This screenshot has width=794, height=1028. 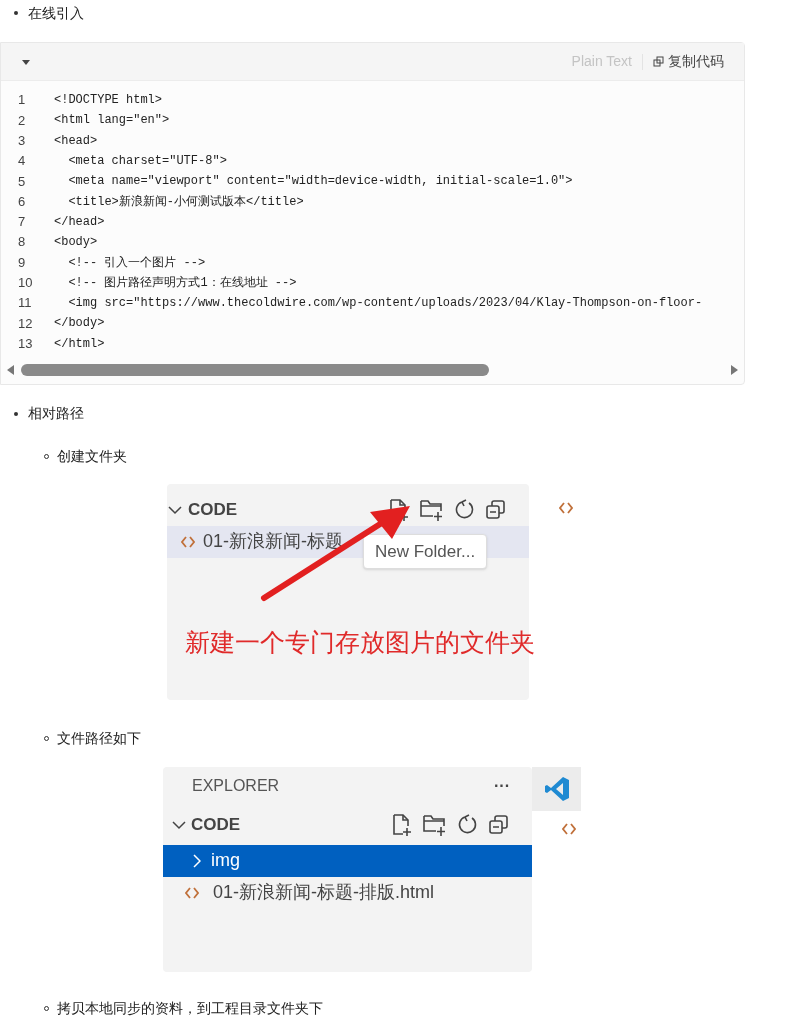 What do you see at coordinates (99, 739) in the screenshot?
I see `list-text: 文件路径如下` at bounding box center [99, 739].